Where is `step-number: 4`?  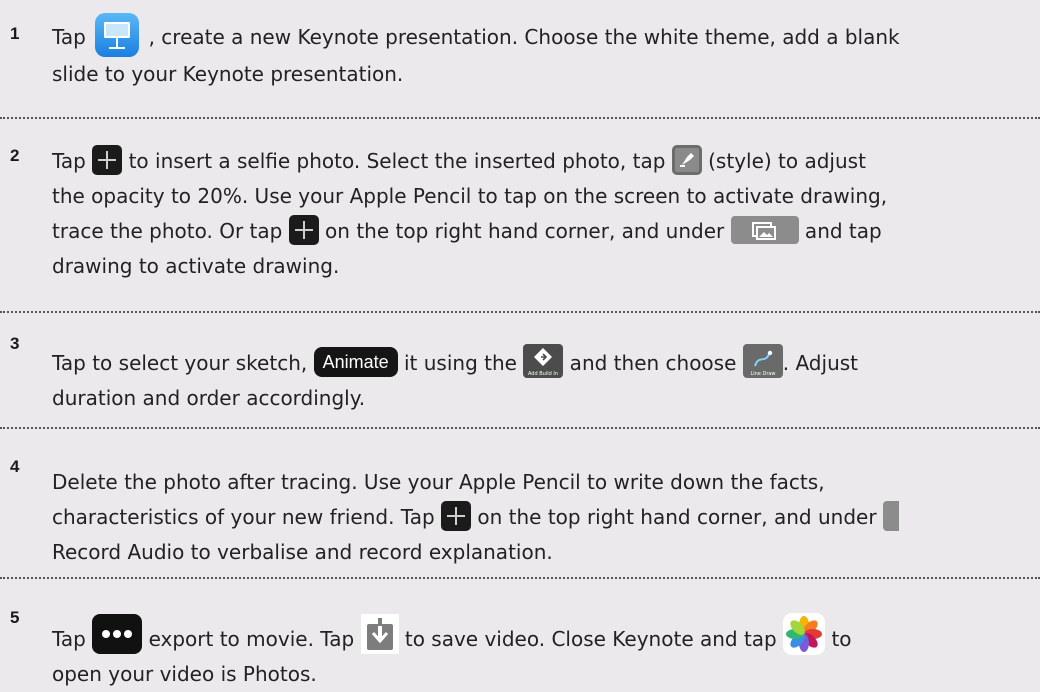
step-number: 4 is located at coordinates (15, 466).